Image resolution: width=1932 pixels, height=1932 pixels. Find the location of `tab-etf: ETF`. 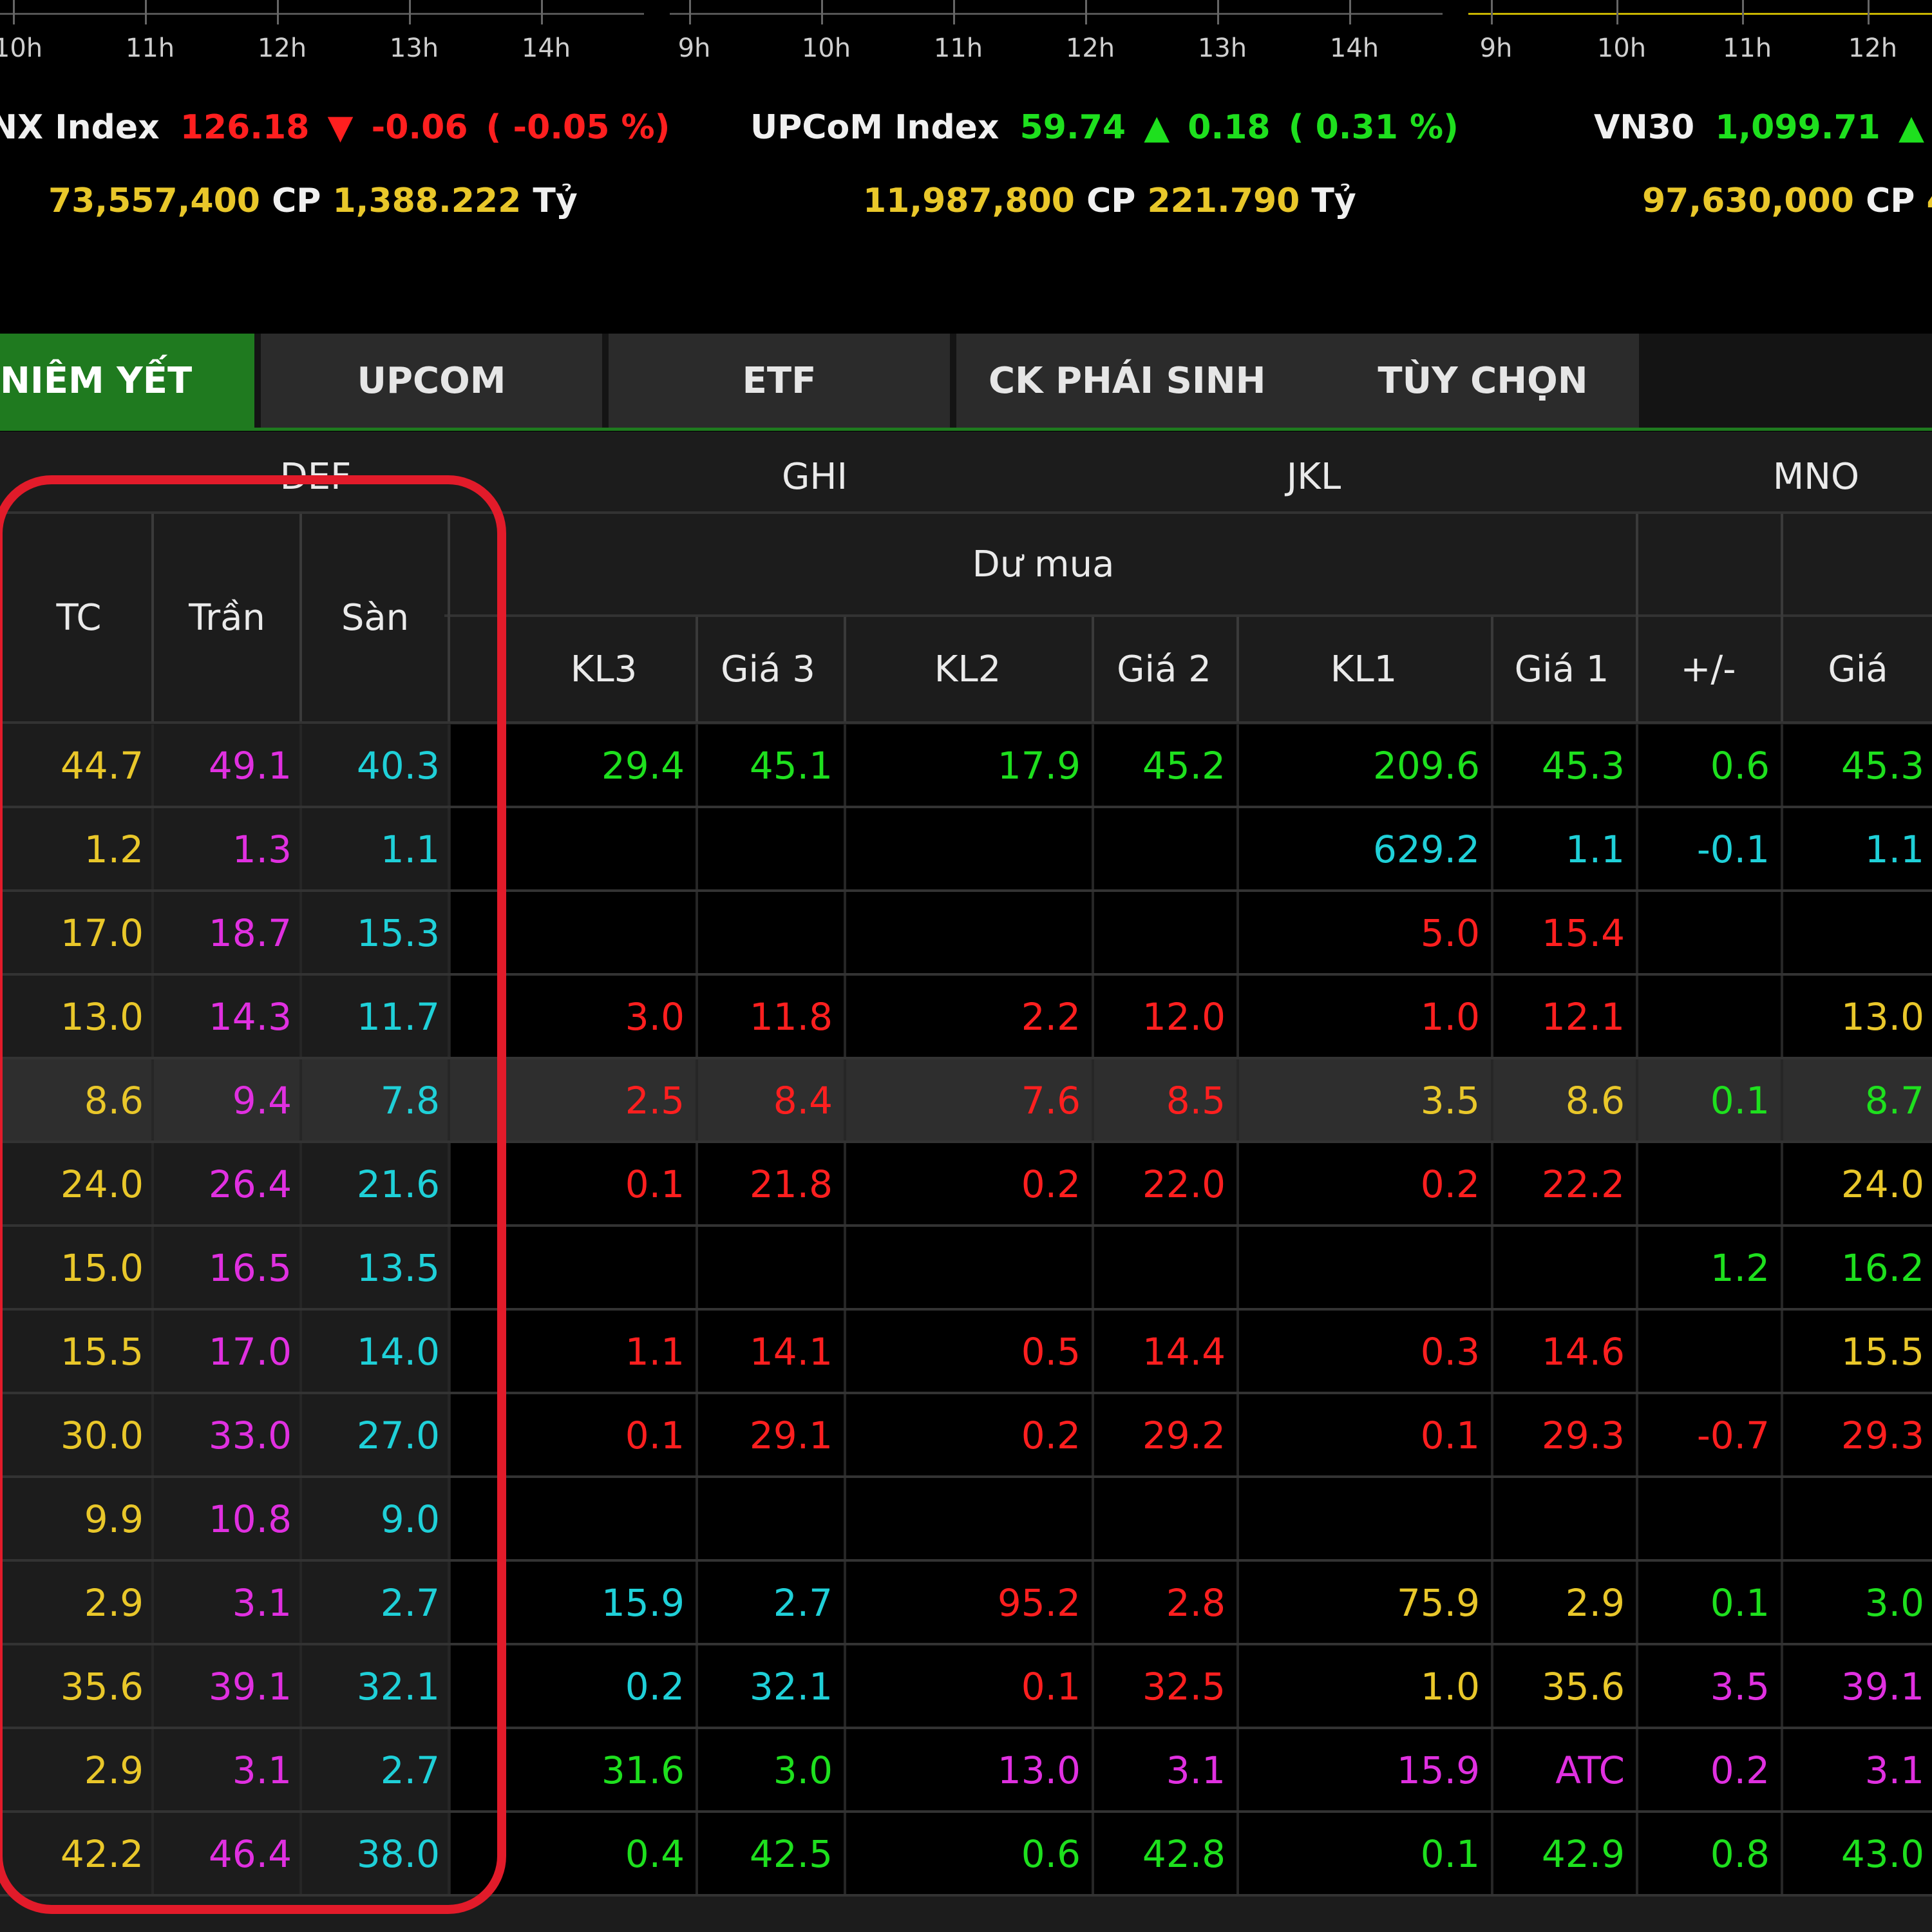

tab-etf: ETF is located at coordinates (780, 381).